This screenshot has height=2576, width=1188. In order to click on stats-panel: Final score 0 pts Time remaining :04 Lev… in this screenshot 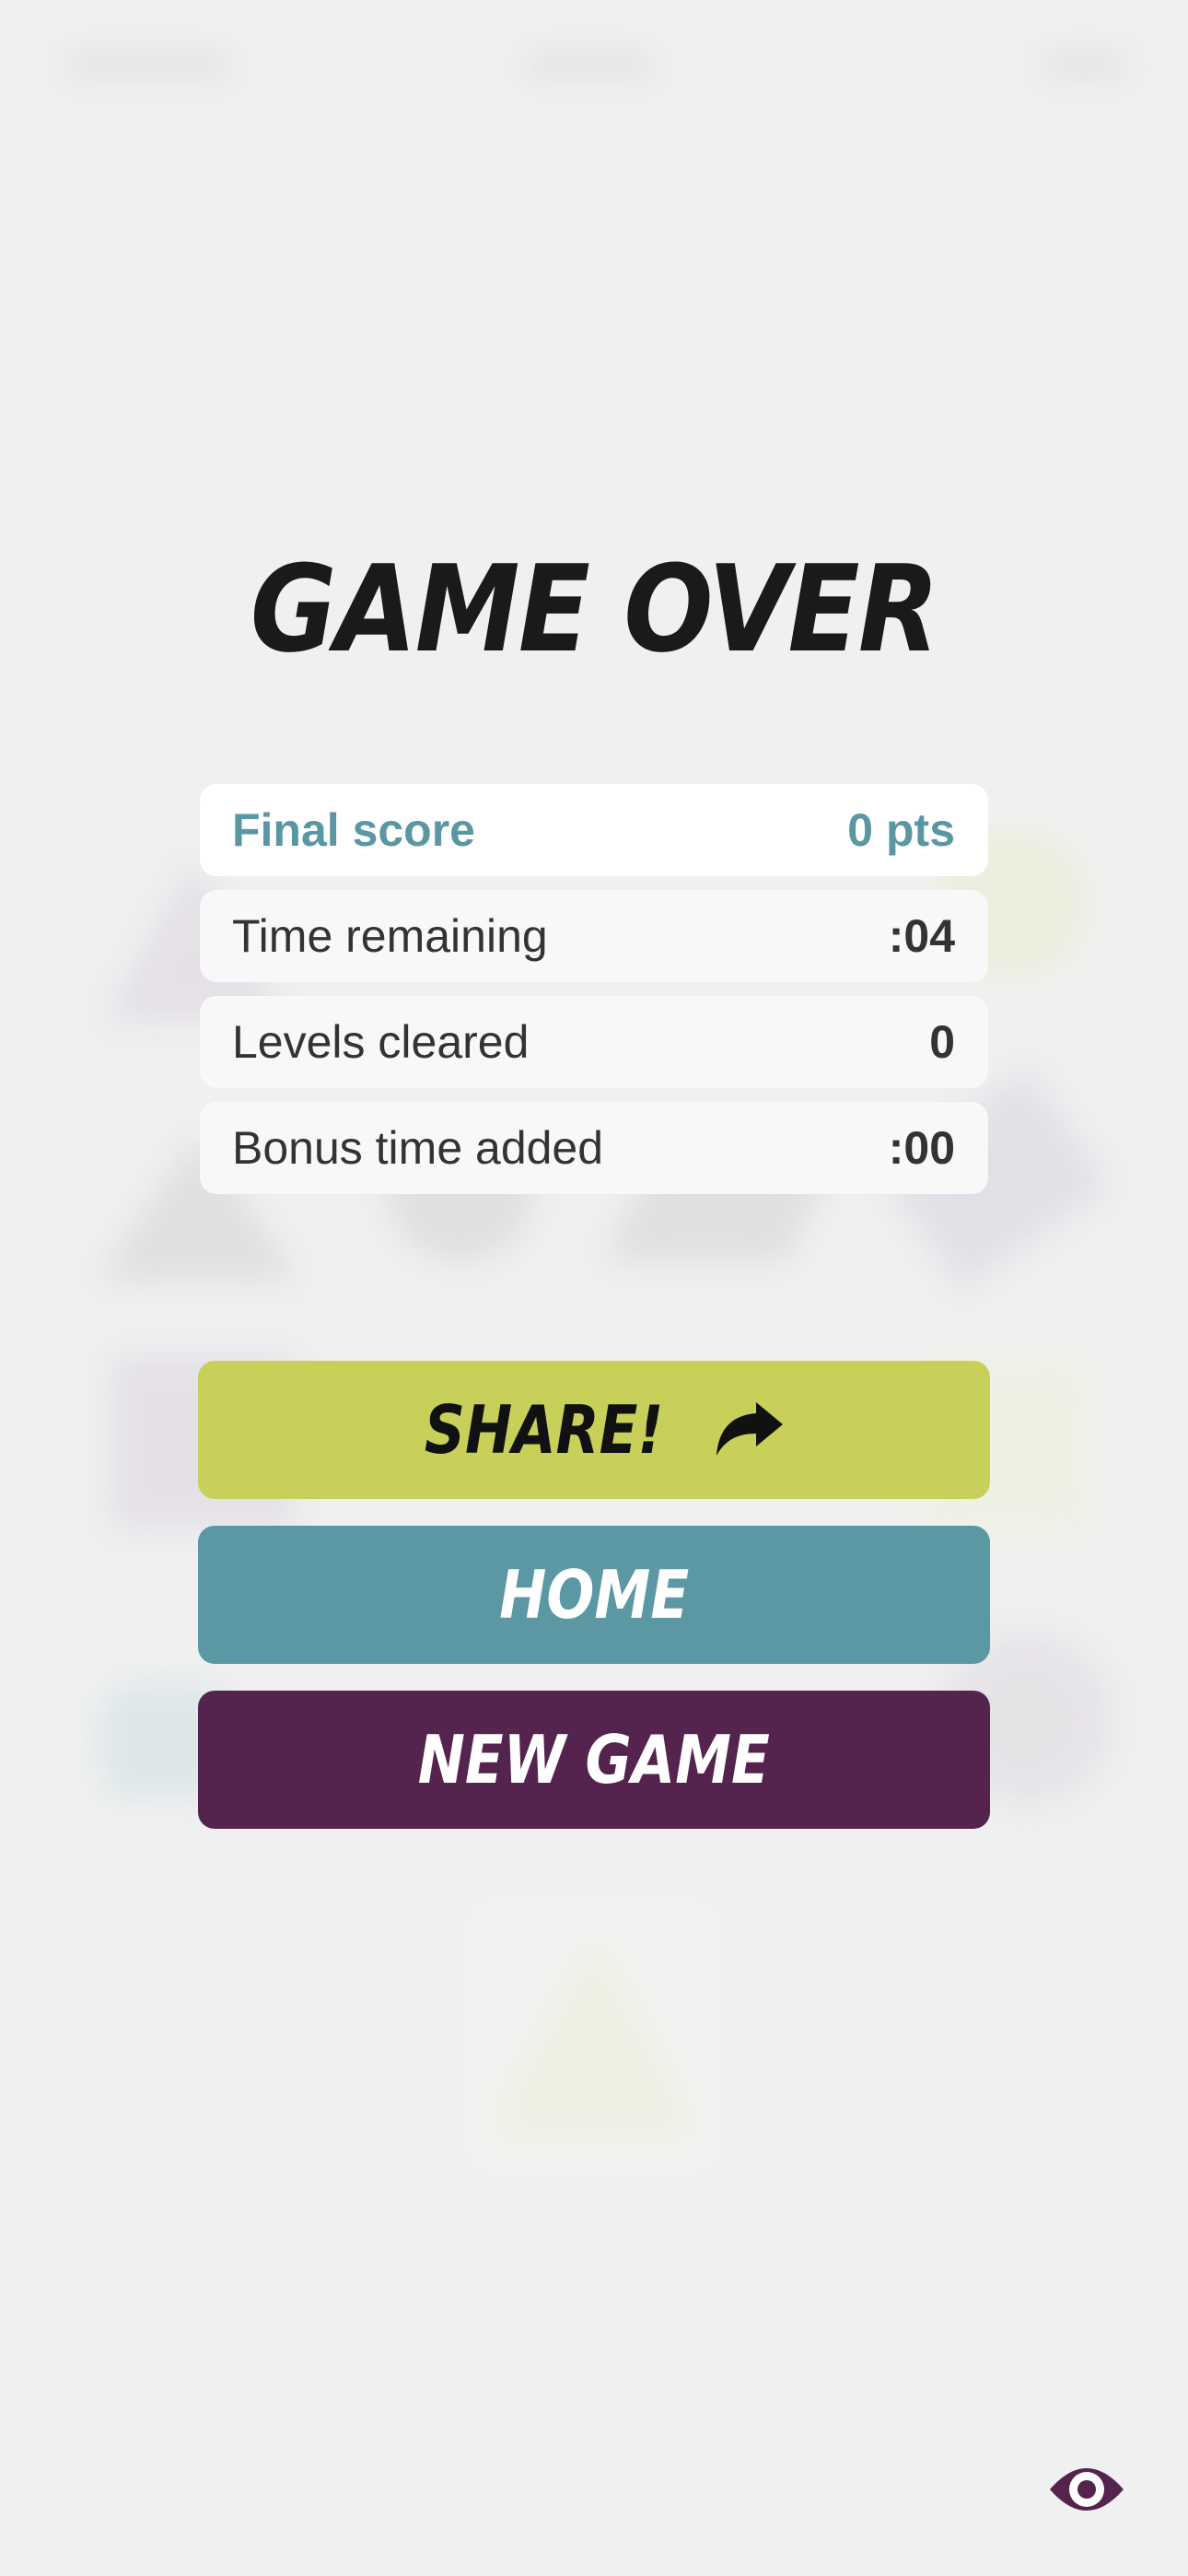, I will do `click(594, 996)`.